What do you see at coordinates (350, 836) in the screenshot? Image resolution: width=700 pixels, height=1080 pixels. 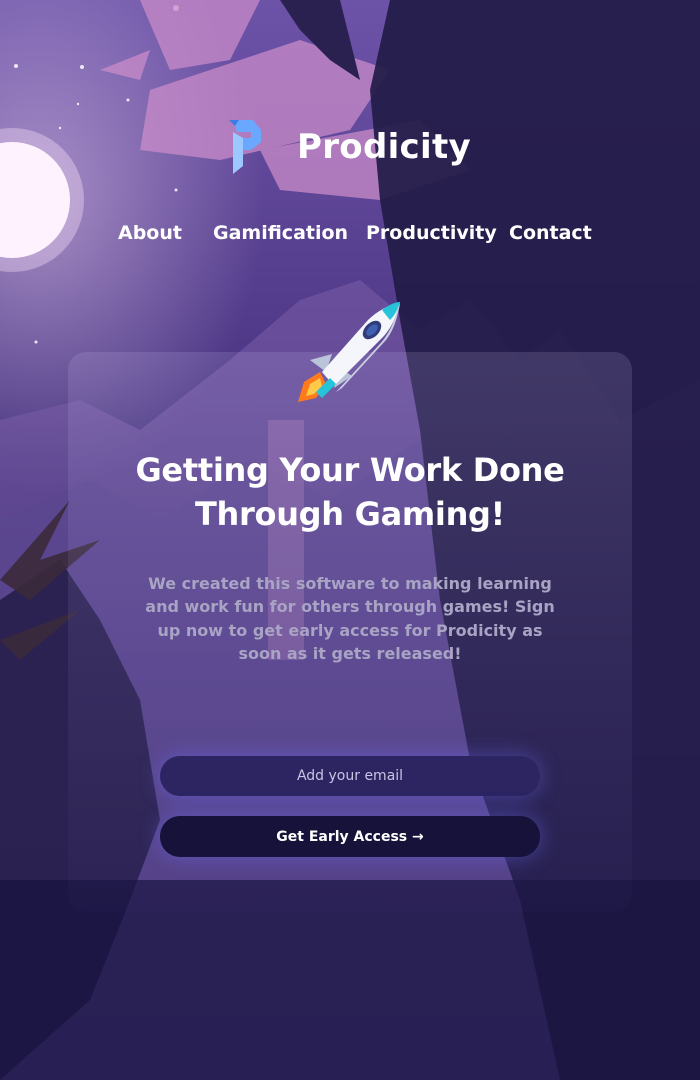 I see `get-early-access-button: Get Early Access →` at bounding box center [350, 836].